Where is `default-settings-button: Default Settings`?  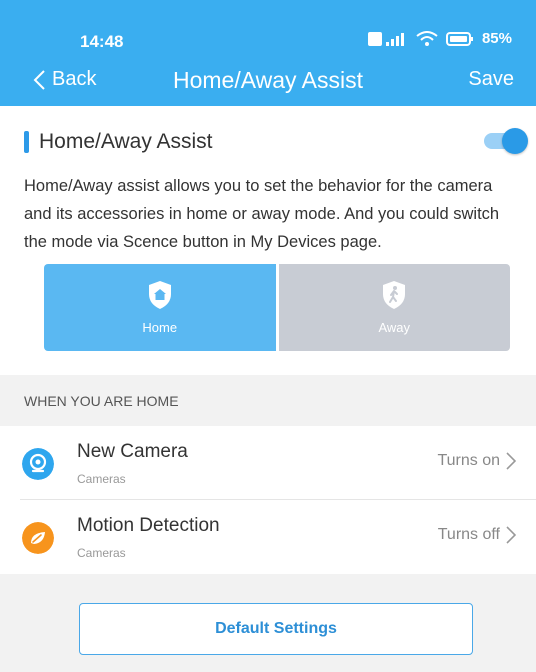 default-settings-button: Default Settings is located at coordinates (276, 629).